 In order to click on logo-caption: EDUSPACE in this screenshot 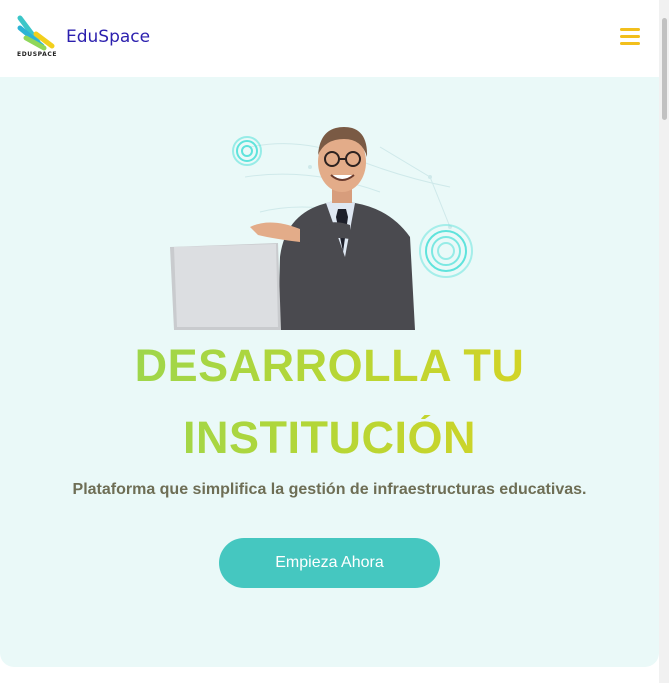, I will do `click(37, 54)`.